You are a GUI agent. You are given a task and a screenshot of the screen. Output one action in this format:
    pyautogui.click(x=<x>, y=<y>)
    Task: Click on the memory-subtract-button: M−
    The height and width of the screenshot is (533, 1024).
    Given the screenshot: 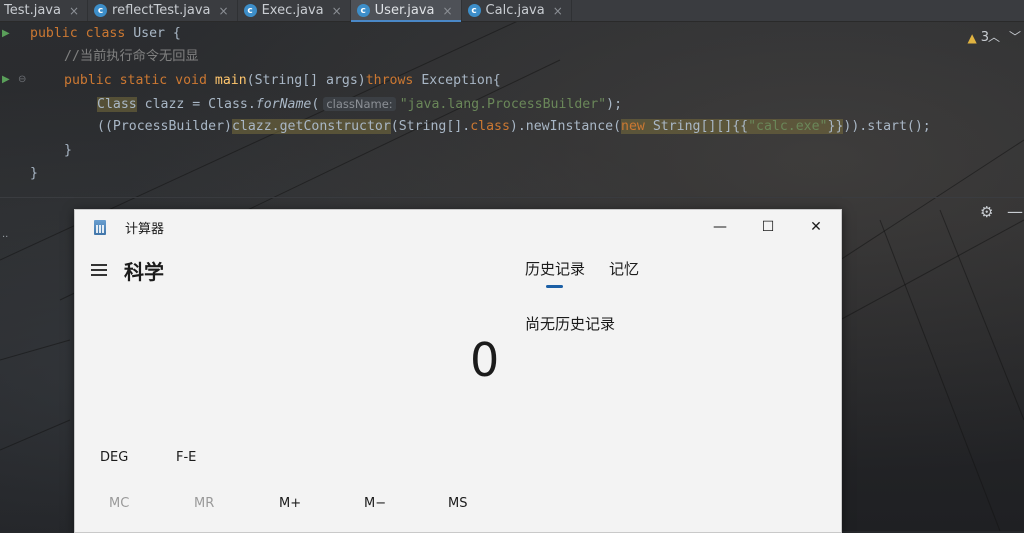 What is the action you would take?
    pyautogui.click(x=375, y=503)
    